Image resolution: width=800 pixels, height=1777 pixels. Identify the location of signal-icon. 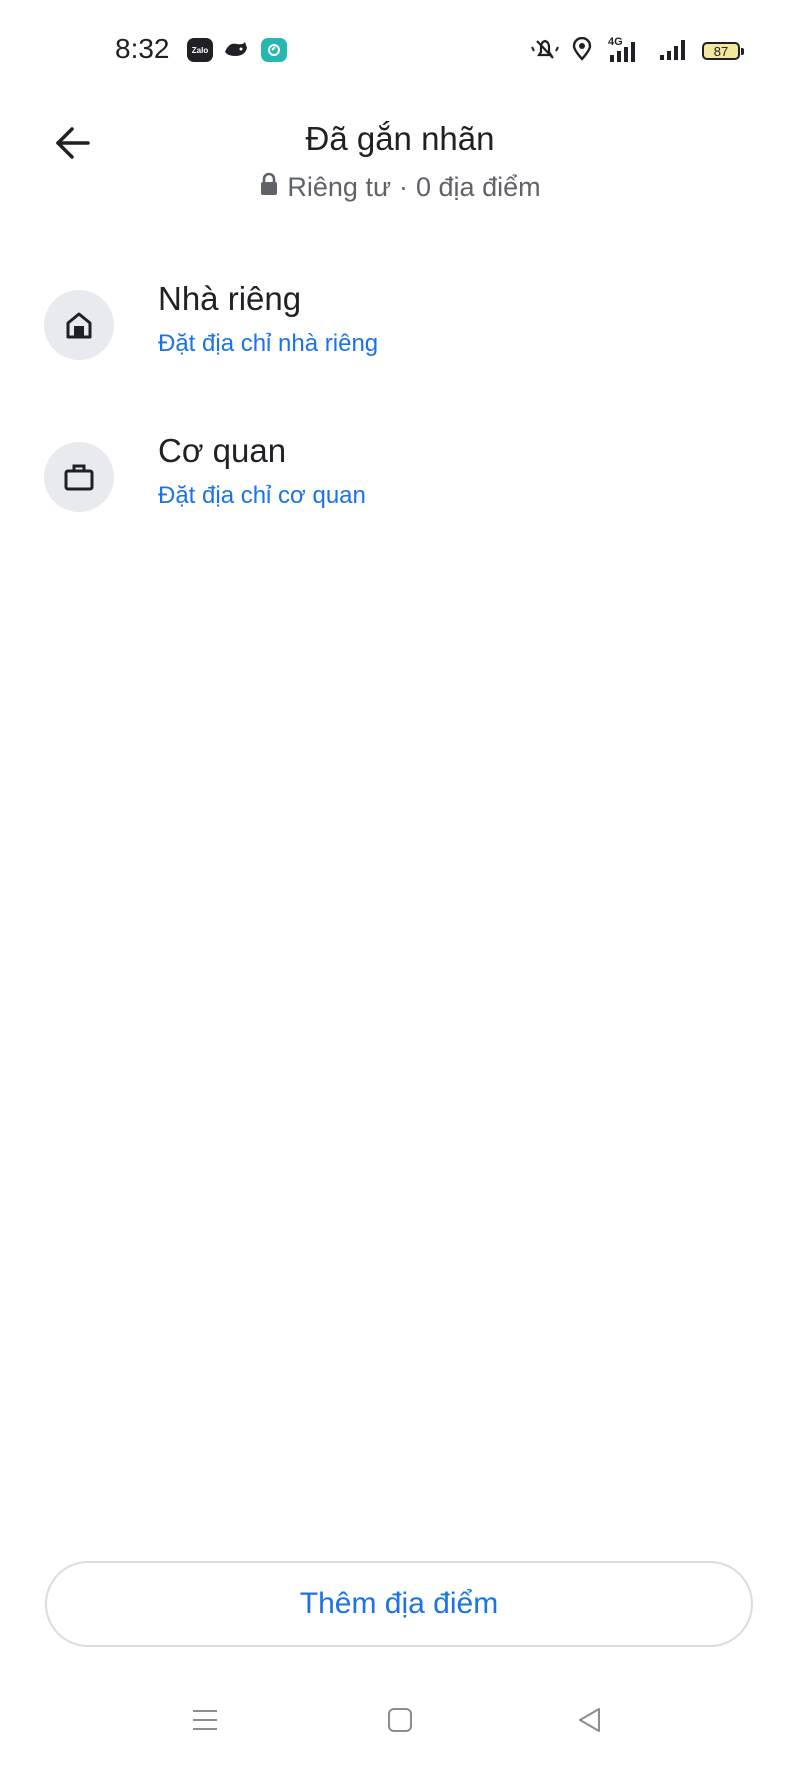
(674, 51).